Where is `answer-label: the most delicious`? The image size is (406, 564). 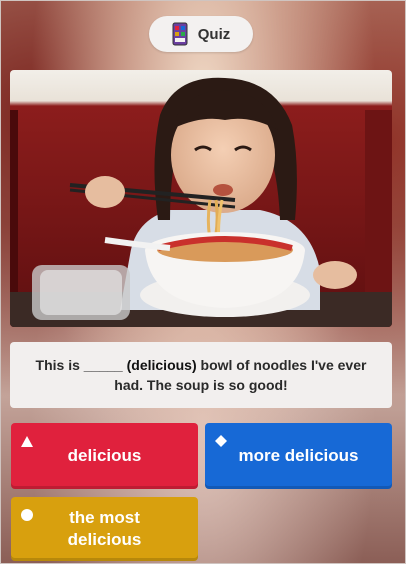 answer-label: the most delicious is located at coordinates (104, 528).